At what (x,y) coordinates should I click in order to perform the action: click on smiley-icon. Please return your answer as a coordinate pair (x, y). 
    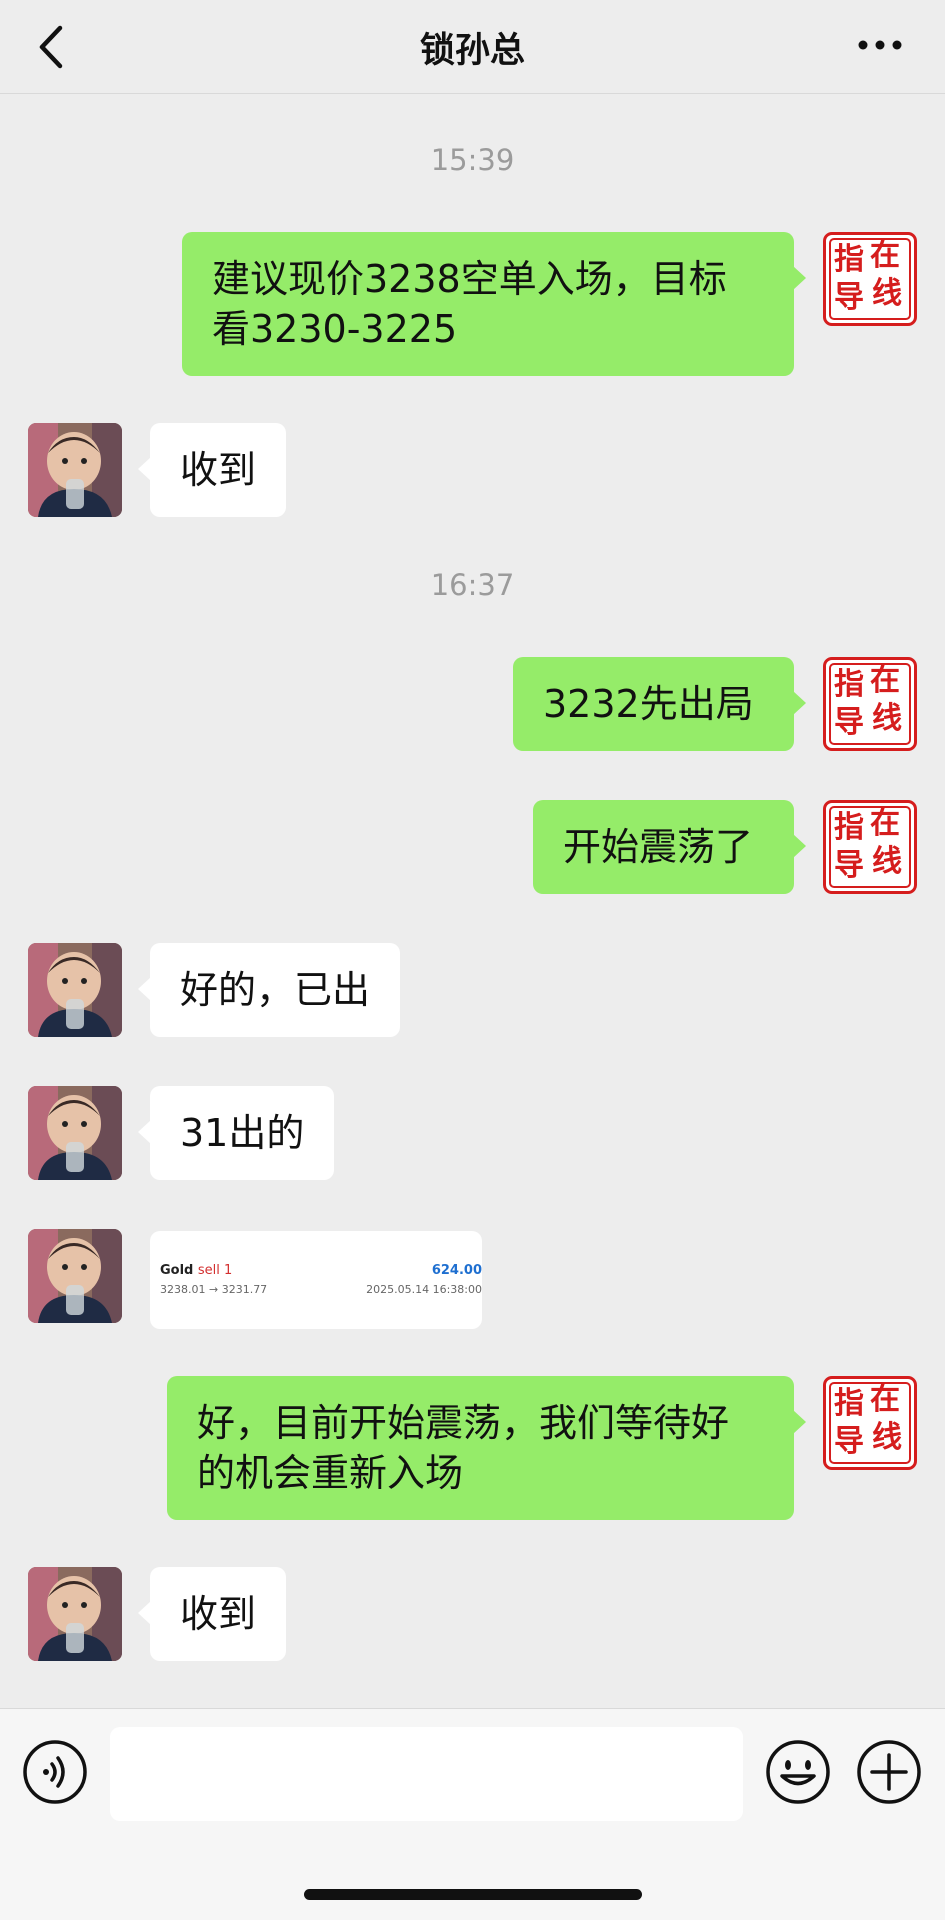
    Looking at the image, I should click on (798, 1772).